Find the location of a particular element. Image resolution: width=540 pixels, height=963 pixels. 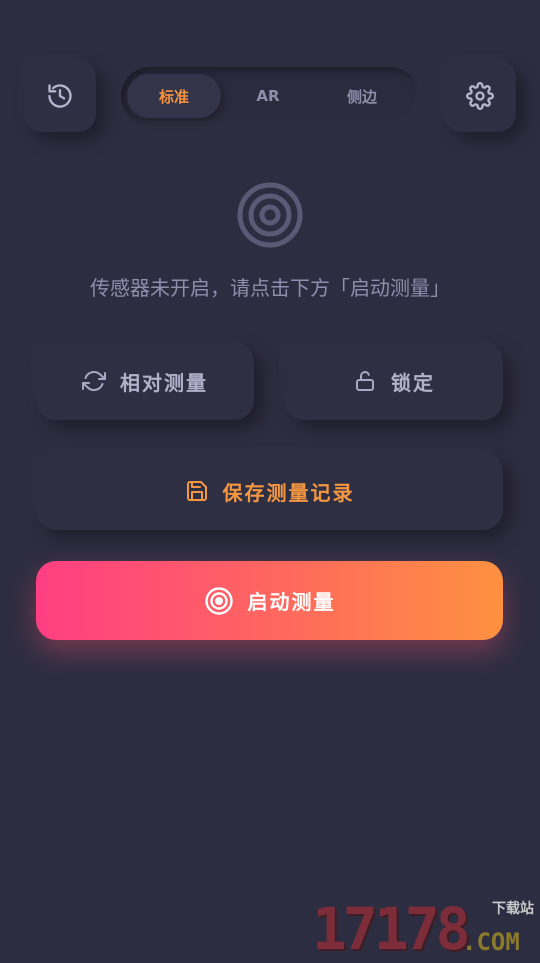

save-record-button: 保存测量记录 is located at coordinates (269, 491).